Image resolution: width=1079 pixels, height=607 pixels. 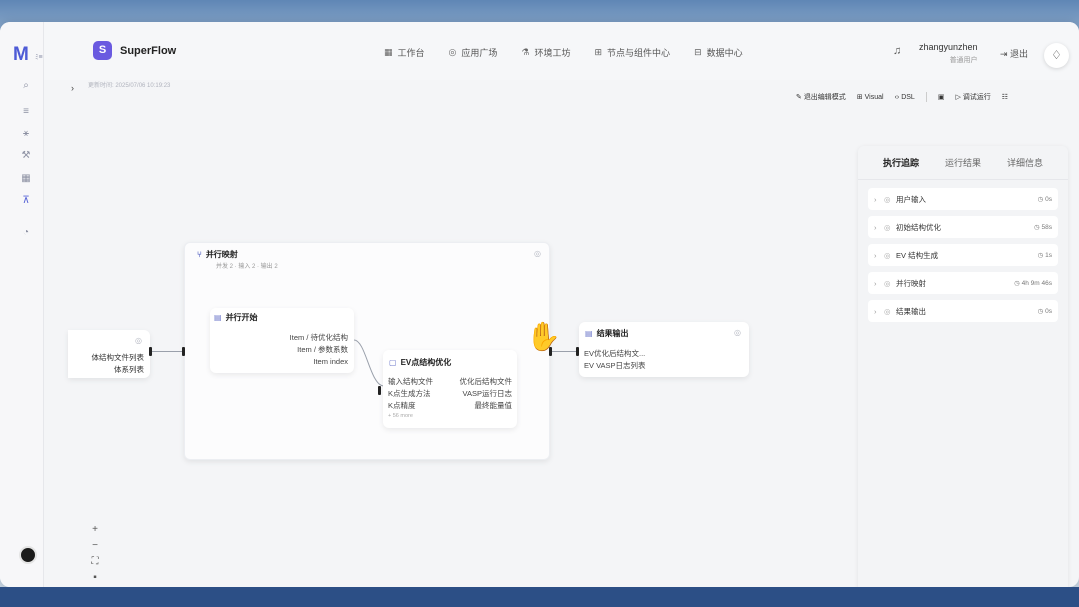 I want to click on left-rail: M ﾐ≡ ⌕ ≡ ⚹ ⚒ ▦ ⊼ ◔, so click(x=22, y=304).